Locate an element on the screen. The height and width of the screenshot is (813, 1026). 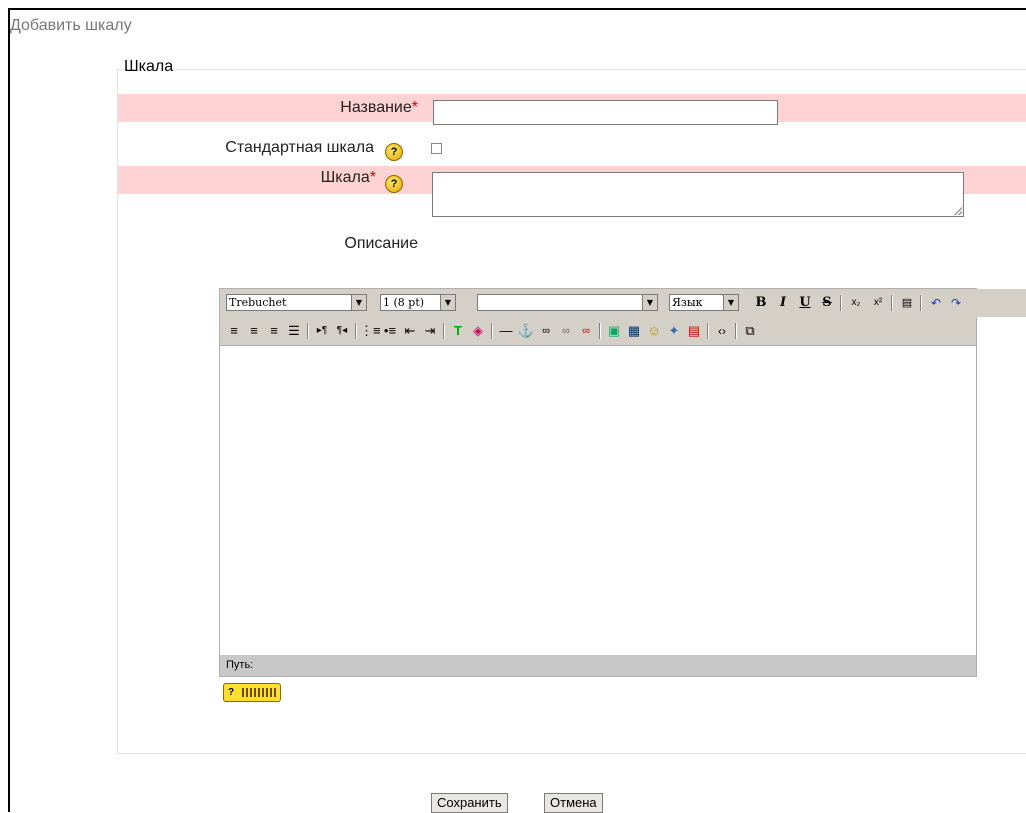
insert-image-icon: ▣ is located at coordinates (614, 331).